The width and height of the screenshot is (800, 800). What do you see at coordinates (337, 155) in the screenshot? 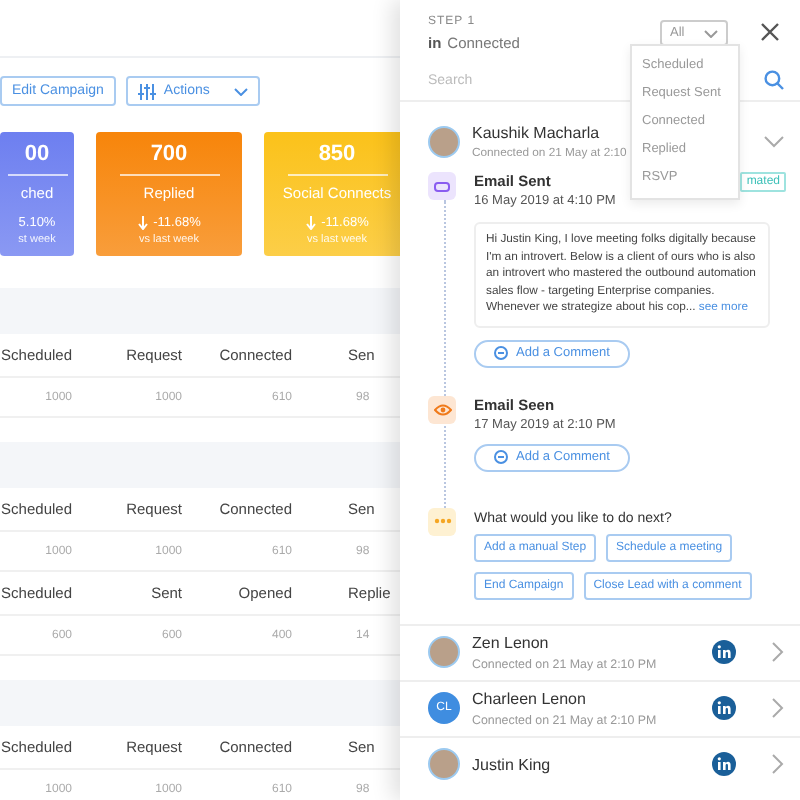
I see `stat-value: 850` at bounding box center [337, 155].